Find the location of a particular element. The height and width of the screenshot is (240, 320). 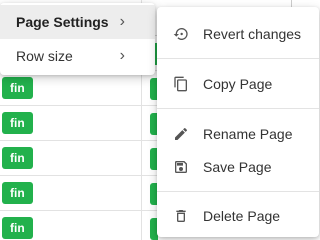

menu-item-delete-page: Delete Page is located at coordinates (238, 216).